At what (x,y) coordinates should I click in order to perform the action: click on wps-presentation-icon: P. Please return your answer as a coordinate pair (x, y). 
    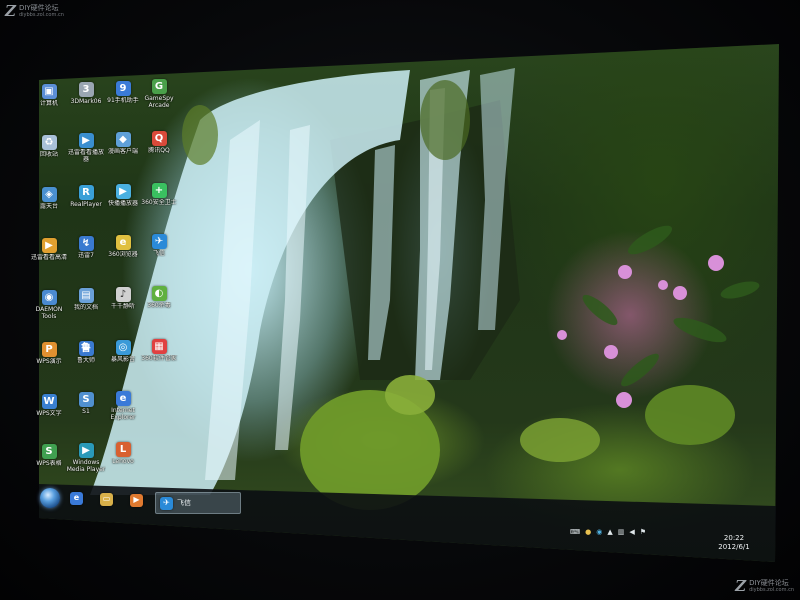
    Looking at the image, I should click on (49, 349).